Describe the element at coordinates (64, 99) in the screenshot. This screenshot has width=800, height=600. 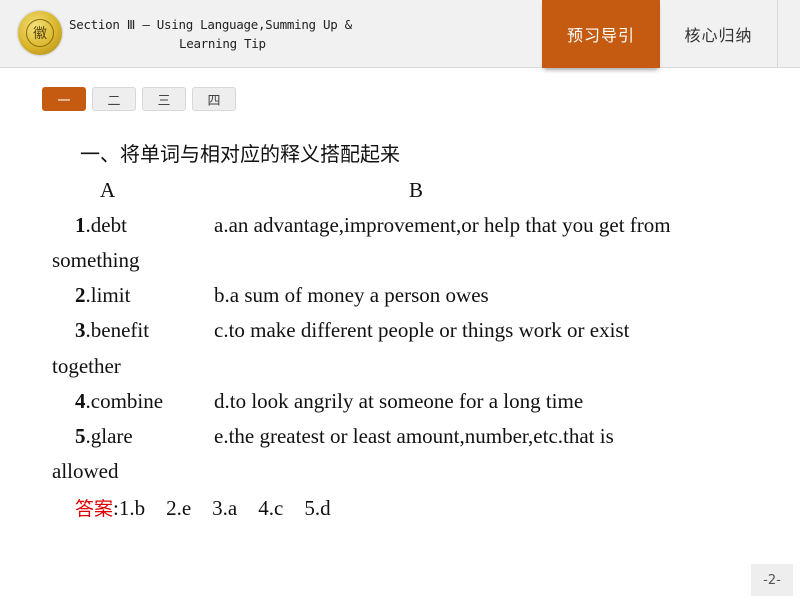
I see `subtab-1: 一` at that location.